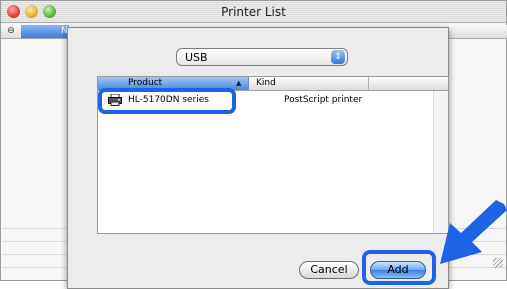  I want to click on kind-column-label: Kind, so click(266, 83).